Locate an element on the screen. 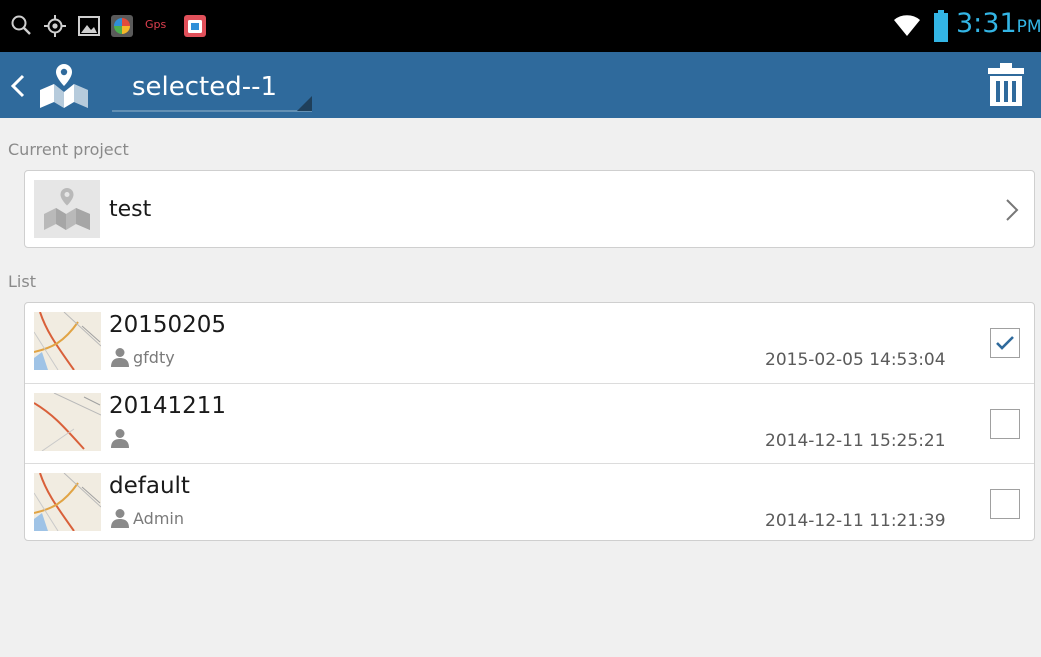 The width and height of the screenshot is (1041, 657). chevron-right-icon is located at coordinates (1012, 210).